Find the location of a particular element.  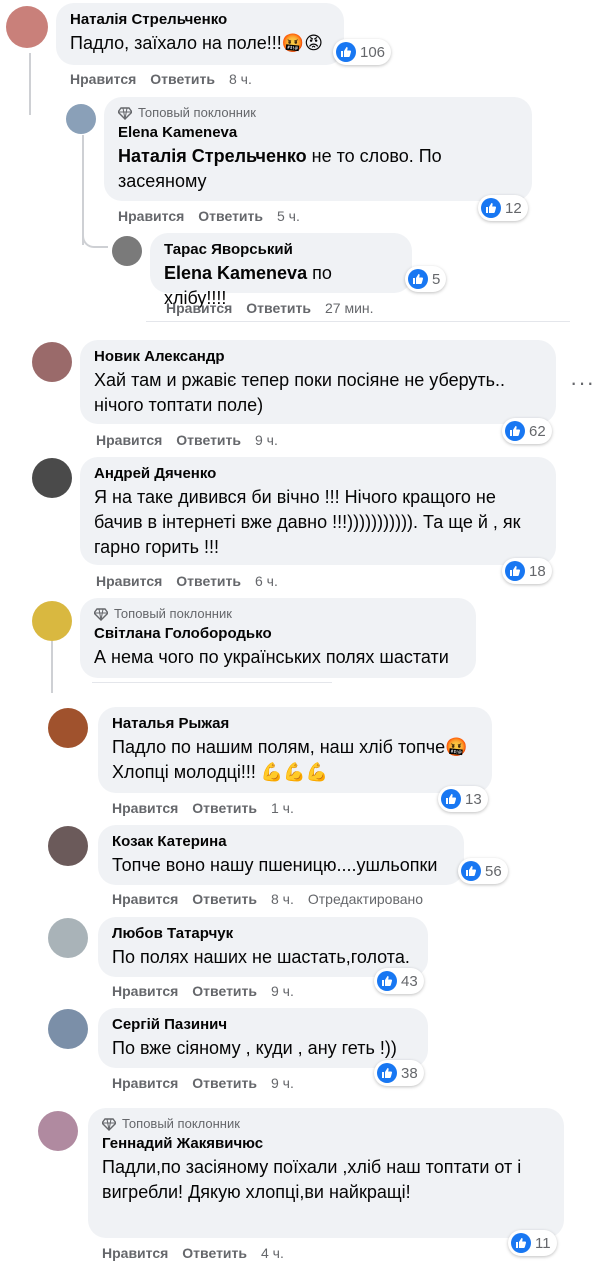

mention-link: Elena Kameneva is located at coordinates (235, 273).